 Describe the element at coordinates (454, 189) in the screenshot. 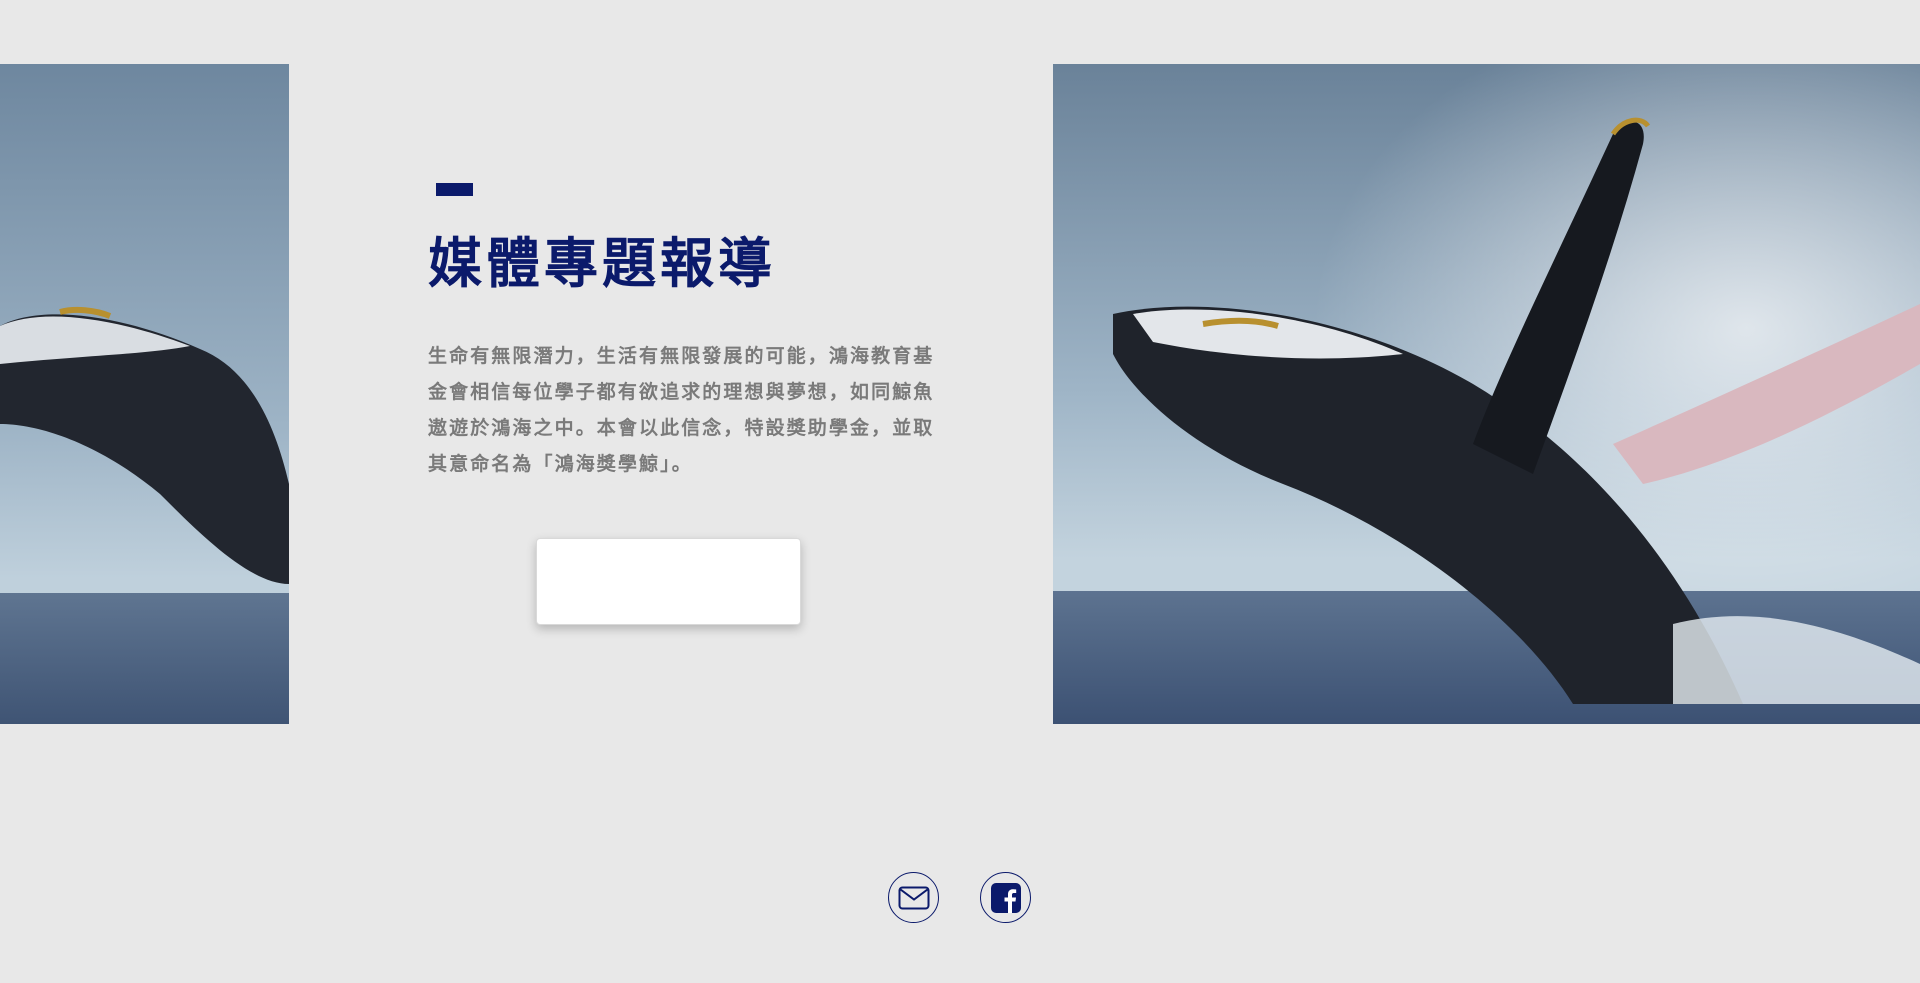

I see `title-accent-bar` at that location.